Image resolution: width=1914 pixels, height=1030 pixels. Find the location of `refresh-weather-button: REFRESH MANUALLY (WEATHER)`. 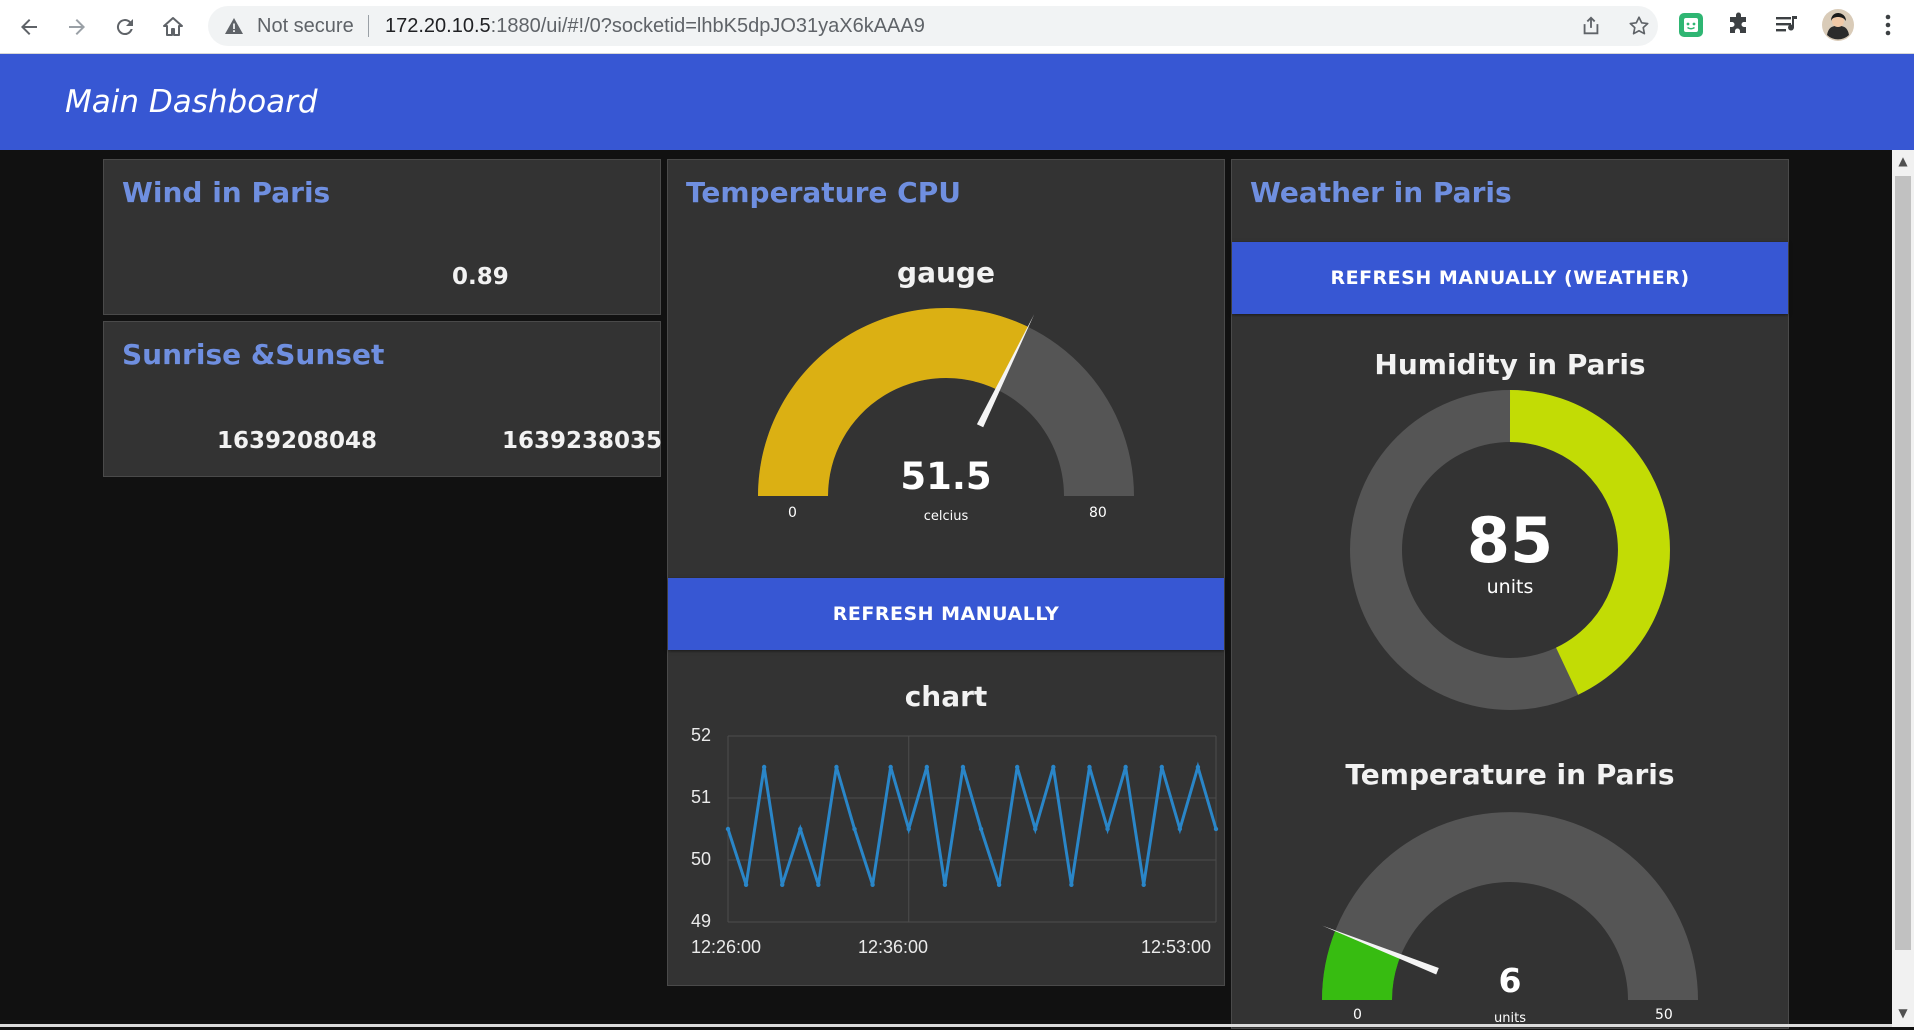

refresh-weather-button: REFRESH MANUALLY (WEATHER) is located at coordinates (1510, 278).